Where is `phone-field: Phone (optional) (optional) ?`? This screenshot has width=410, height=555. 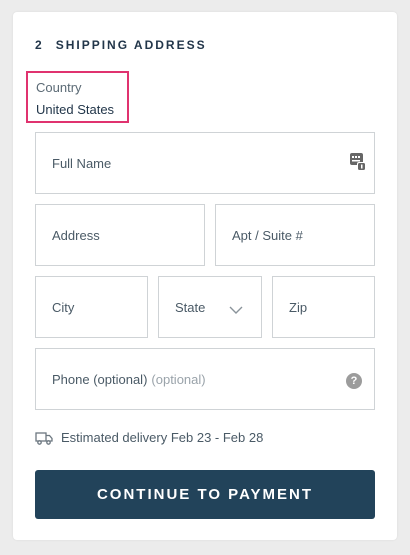
phone-field: Phone (optional) (optional) ? is located at coordinates (205, 379).